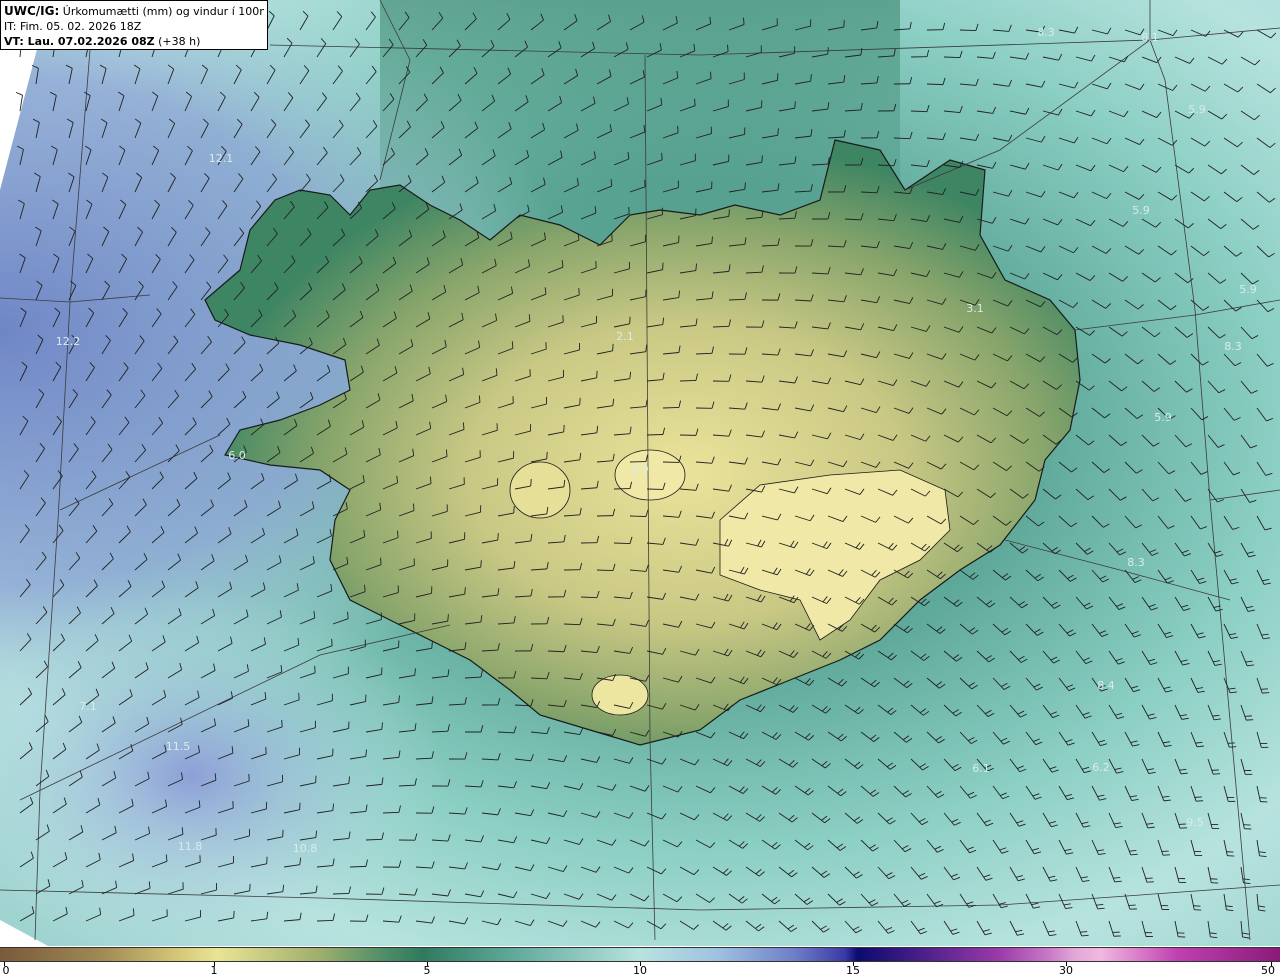  I want to click on value-label: 9.5, so click(1195, 822).